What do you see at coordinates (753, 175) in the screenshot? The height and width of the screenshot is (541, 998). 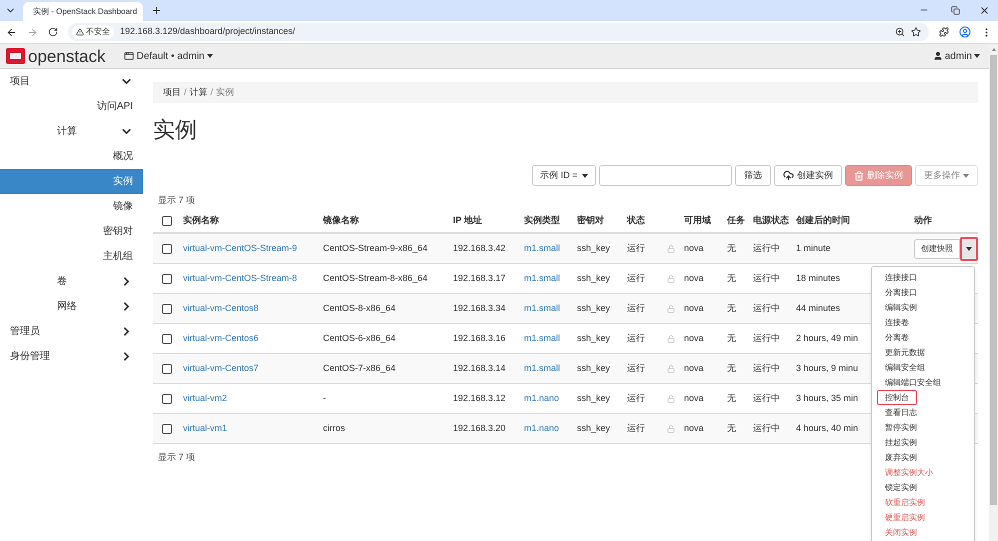 I see `toolbar-button: 筛选` at bounding box center [753, 175].